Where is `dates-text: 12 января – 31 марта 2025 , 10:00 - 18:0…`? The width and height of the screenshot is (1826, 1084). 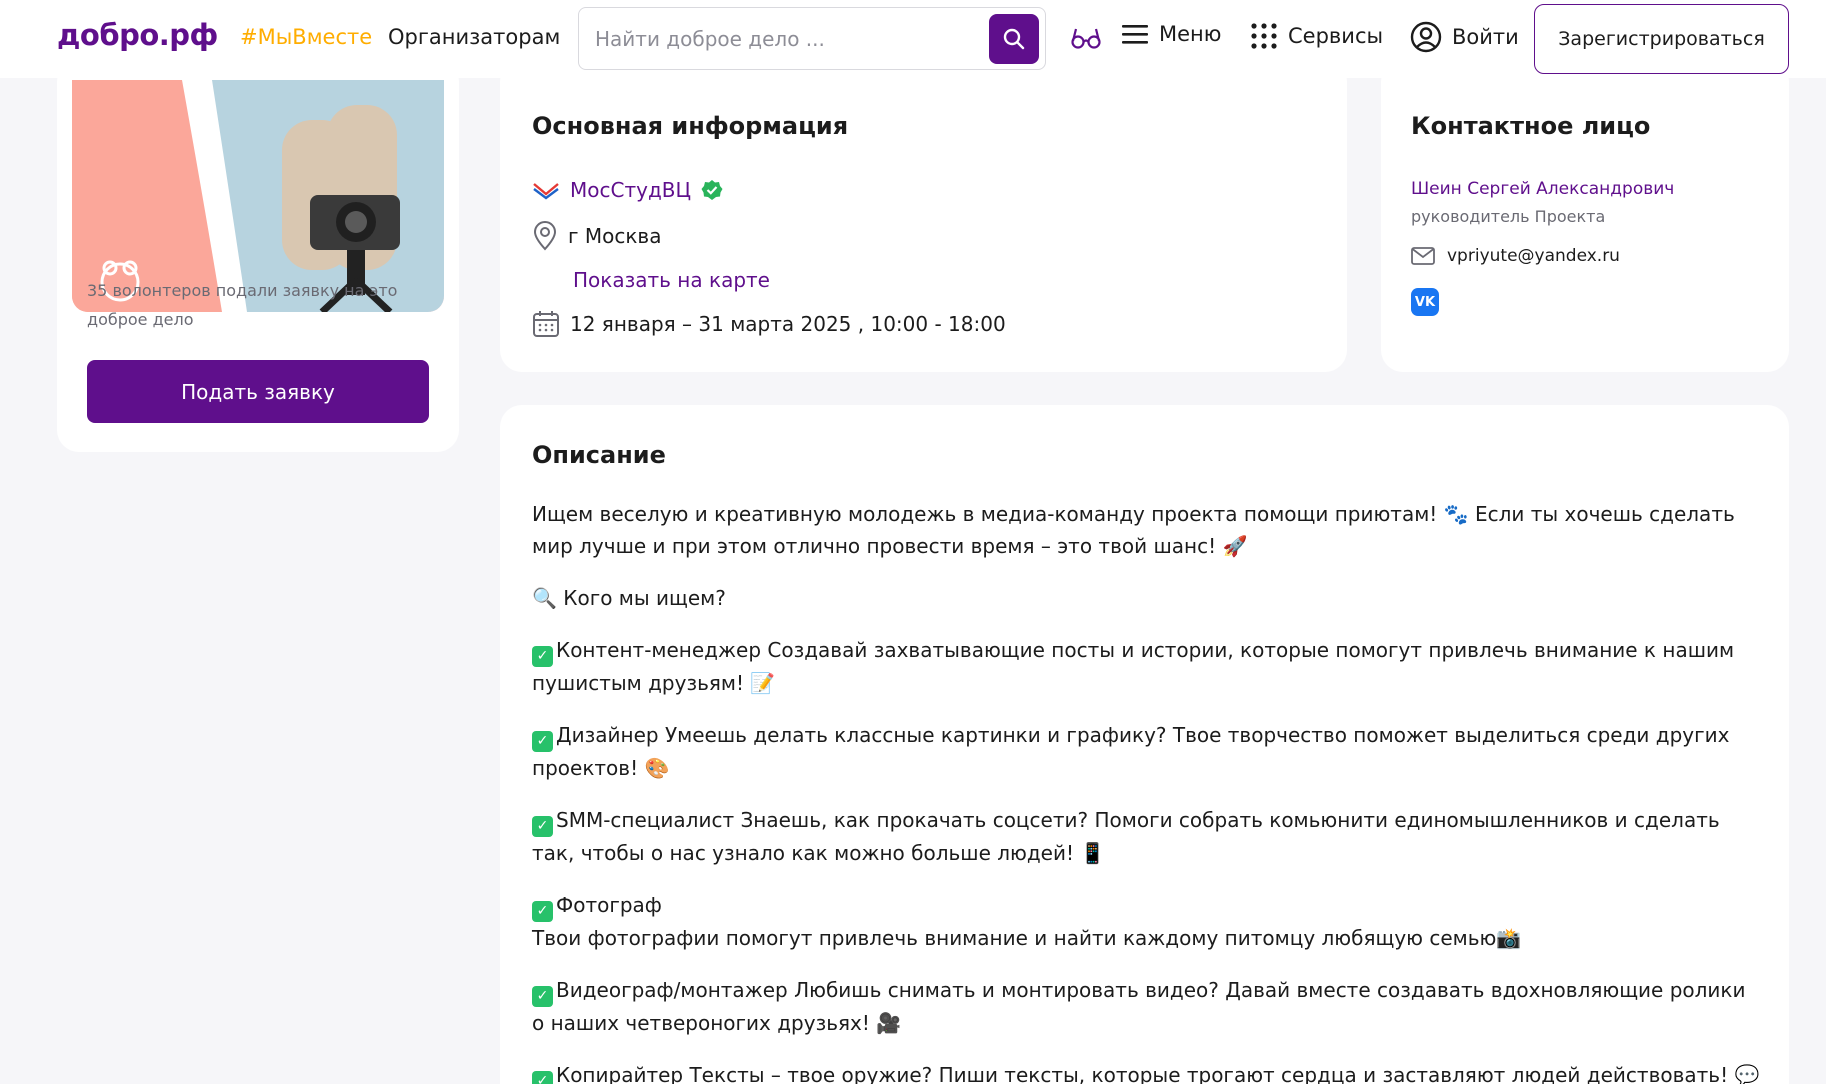 dates-text: 12 января – 31 марта 2025 , 10:00 - 18:0… is located at coordinates (788, 324).